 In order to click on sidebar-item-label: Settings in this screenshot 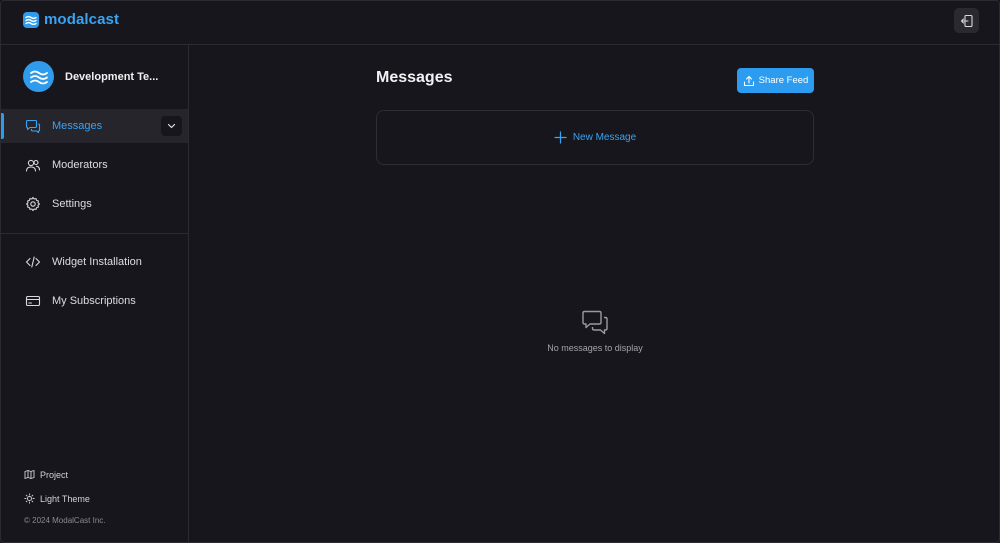, I will do `click(72, 204)`.